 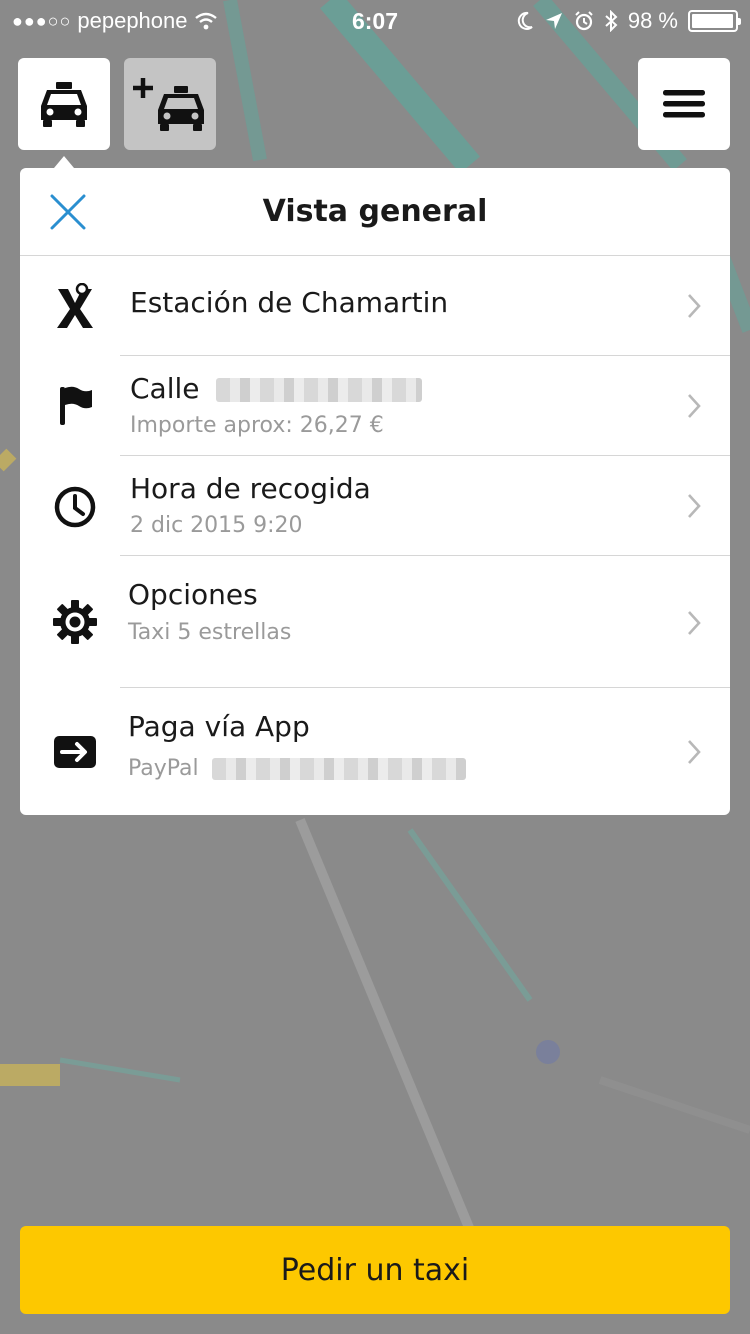 I want to click on clock-icon, so click(x=75, y=507).